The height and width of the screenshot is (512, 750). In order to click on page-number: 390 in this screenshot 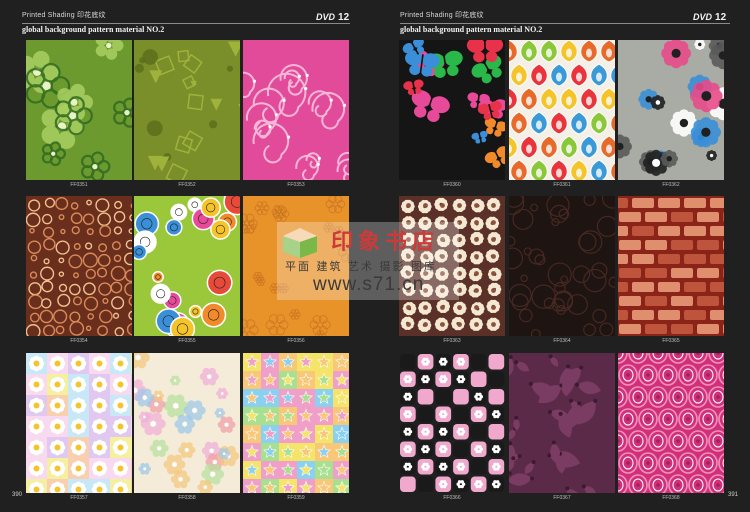, I will do `click(17, 495)`.